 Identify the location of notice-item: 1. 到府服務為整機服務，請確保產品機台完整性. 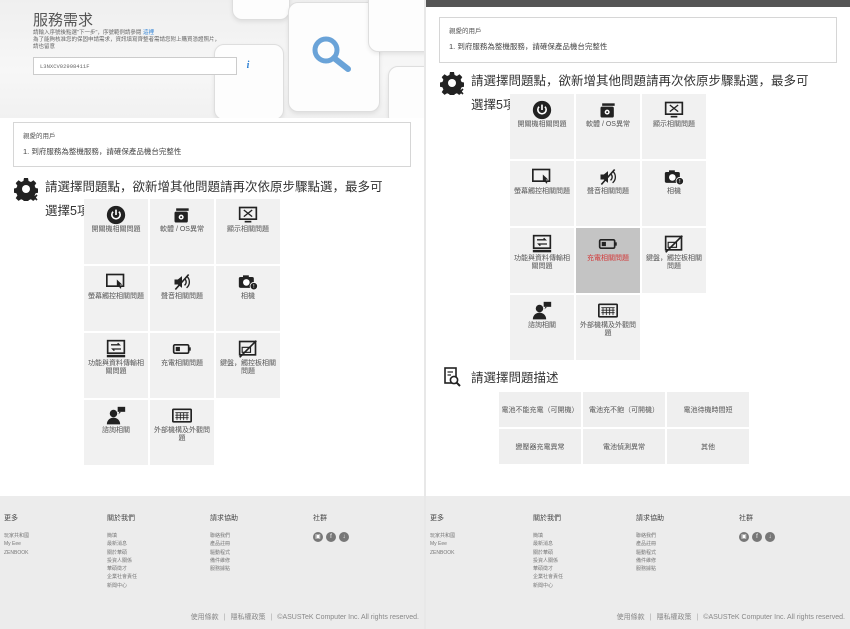
(102, 151).